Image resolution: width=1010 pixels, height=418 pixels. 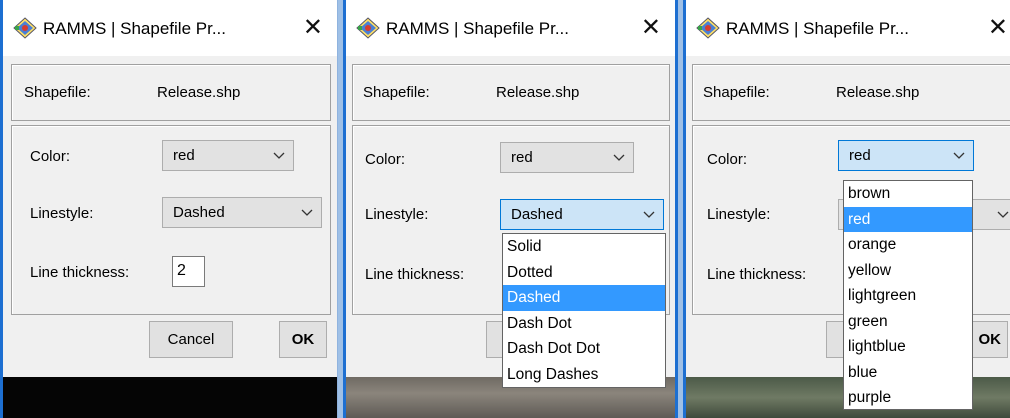 What do you see at coordinates (170, 397) in the screenshot?
I see `background-terrain-dark` at bounding box center [170, 397].